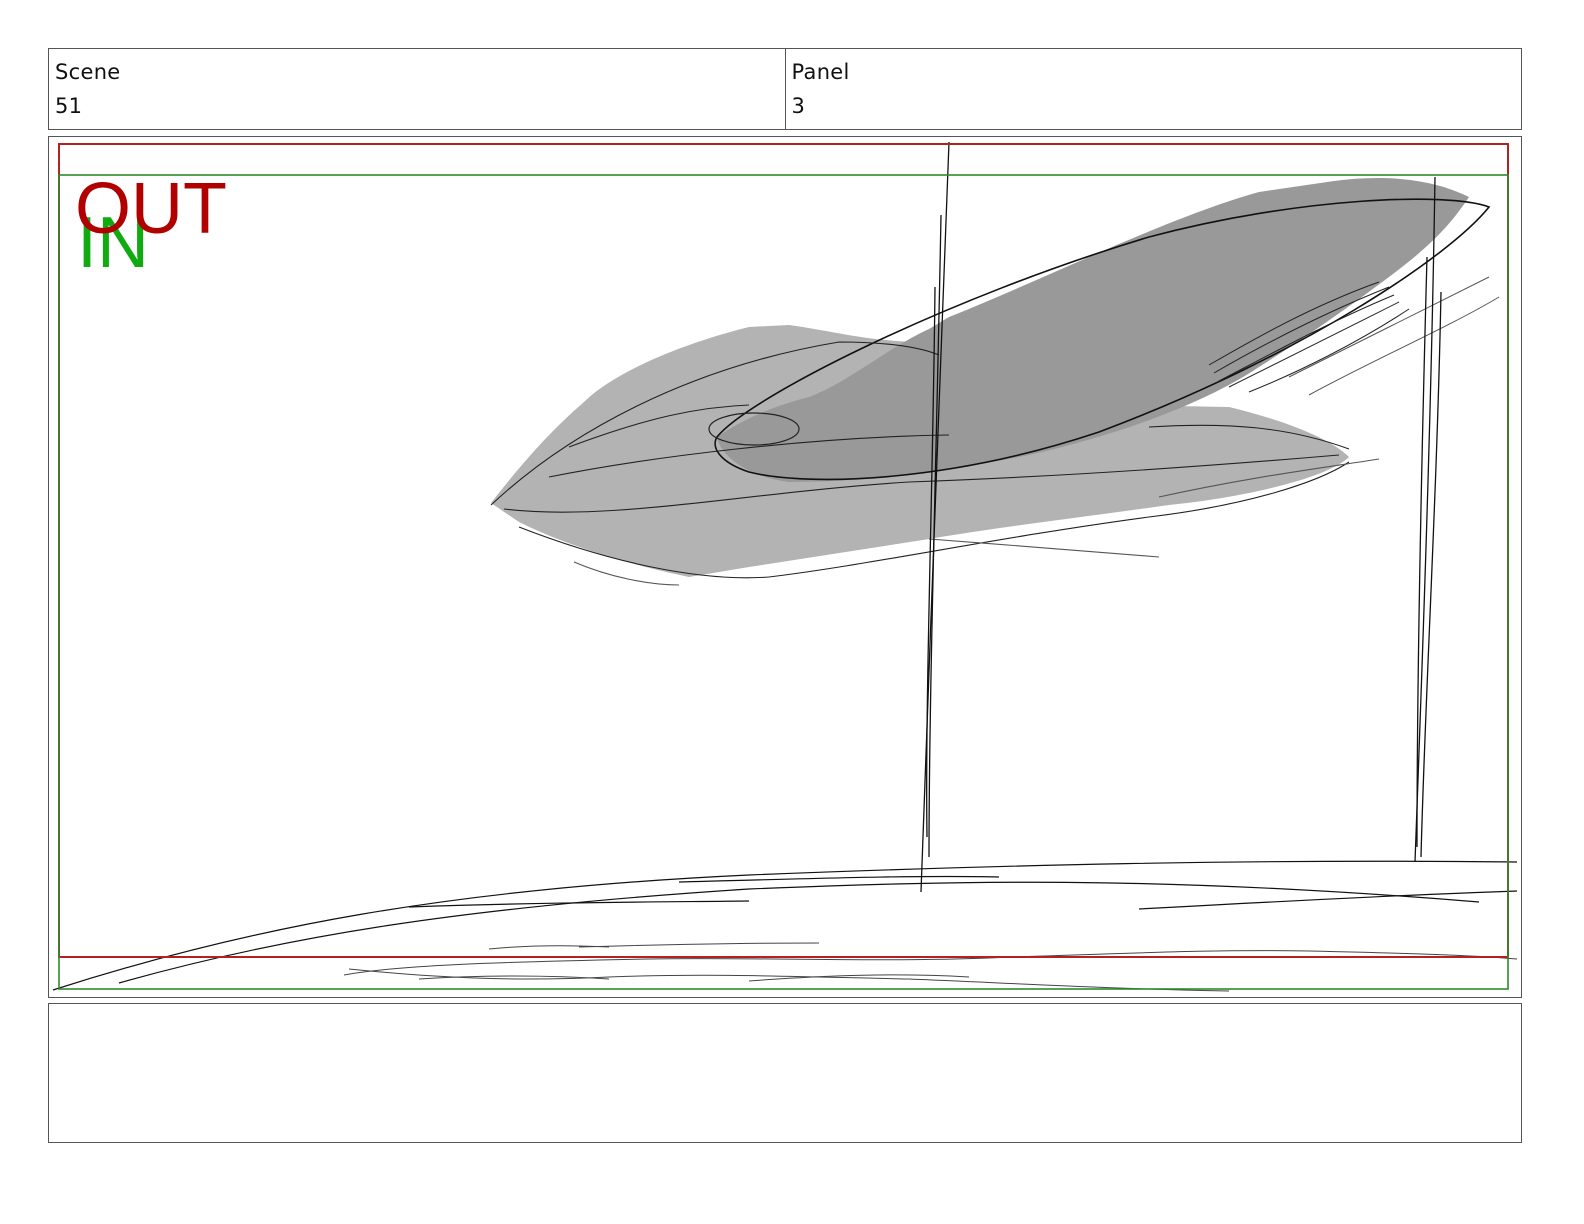 The height and width of the screenshot is (1224, 1584). What do you see at coordinates (151, 209) in the screenshot?
I see `out-frame-label: OUT` at bounding box center [151, 209].